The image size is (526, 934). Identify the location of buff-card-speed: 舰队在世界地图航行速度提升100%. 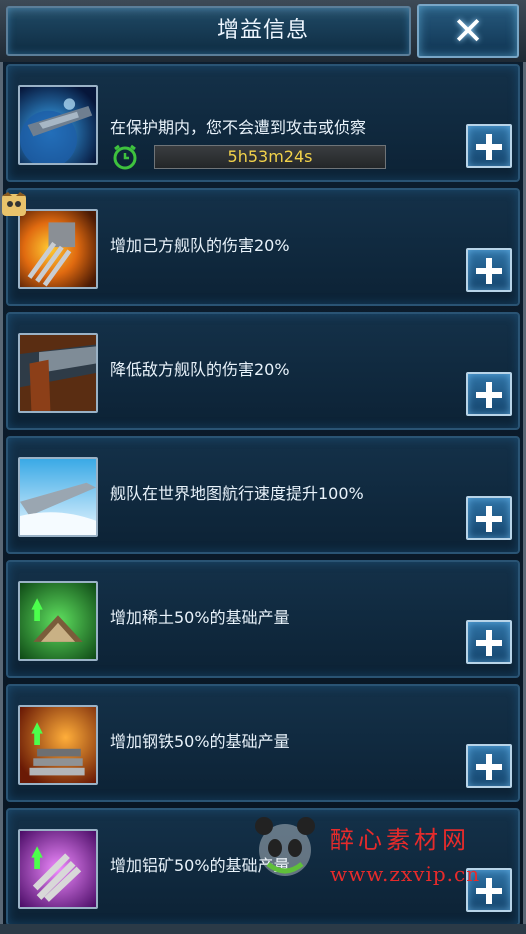
(263, 495).